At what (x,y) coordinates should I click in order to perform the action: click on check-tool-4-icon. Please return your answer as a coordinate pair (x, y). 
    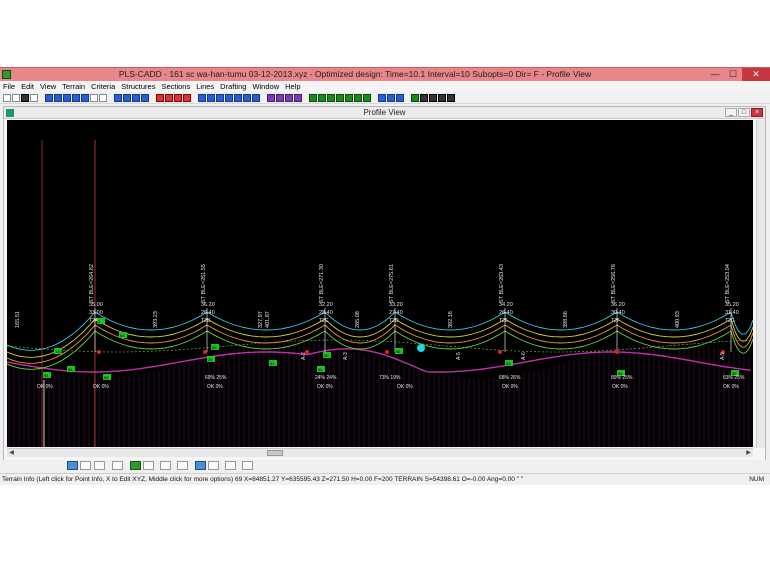
    Looking at the image, I should click on (340, 97).